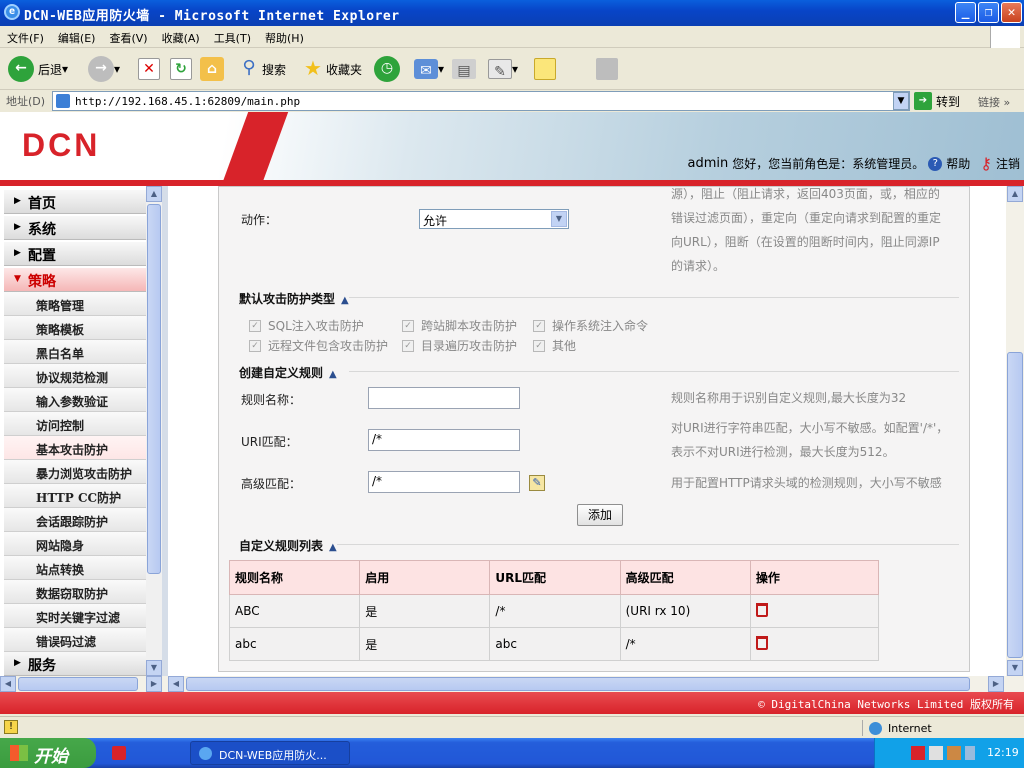 This screenshot has height=768, width=1024. Describe the element at coordinates (459, 345) in the screenshot. I see `checkbox-dir-traversal: ✓ 目录遍历攻击防护` at that location.